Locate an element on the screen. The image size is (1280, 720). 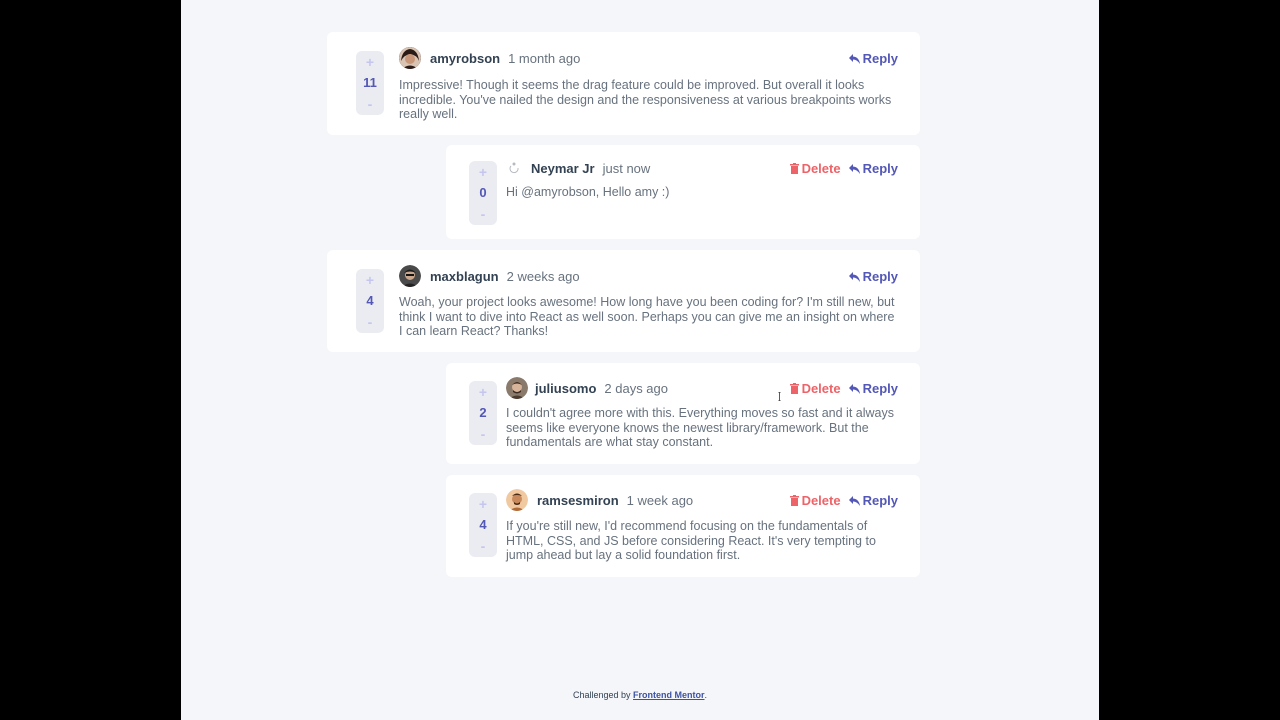
comment-header: maxblagun 2 weeks ago is located at coordinates (489, 276).